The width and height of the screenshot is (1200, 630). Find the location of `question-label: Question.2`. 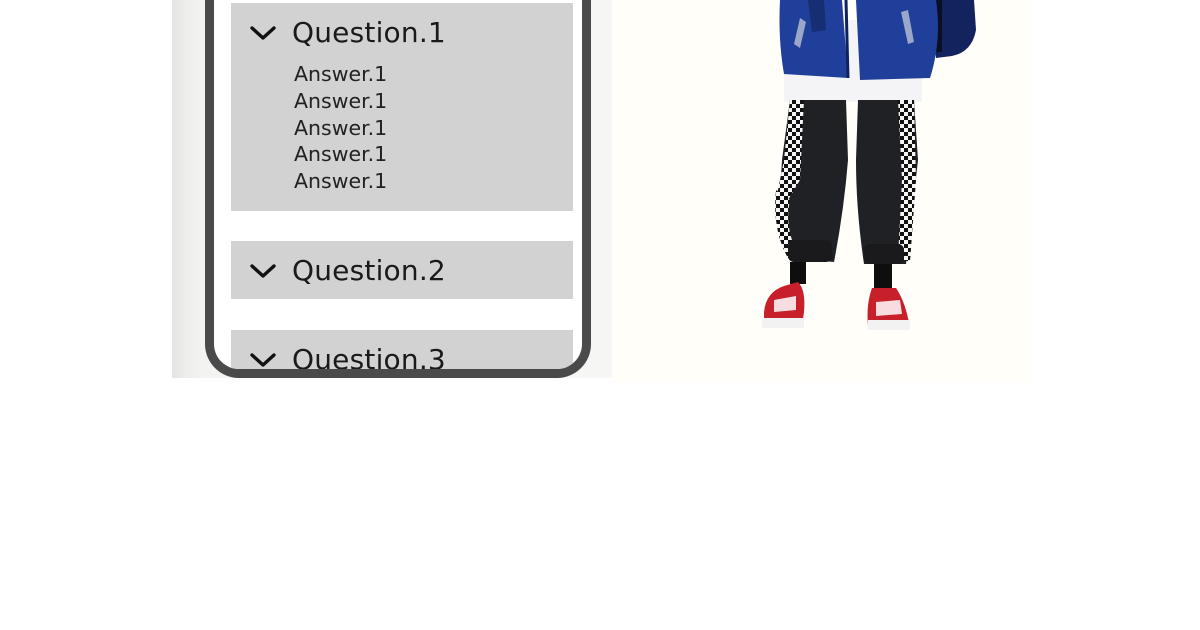

question-label: Question.2 is located at coordinates (369, 270).